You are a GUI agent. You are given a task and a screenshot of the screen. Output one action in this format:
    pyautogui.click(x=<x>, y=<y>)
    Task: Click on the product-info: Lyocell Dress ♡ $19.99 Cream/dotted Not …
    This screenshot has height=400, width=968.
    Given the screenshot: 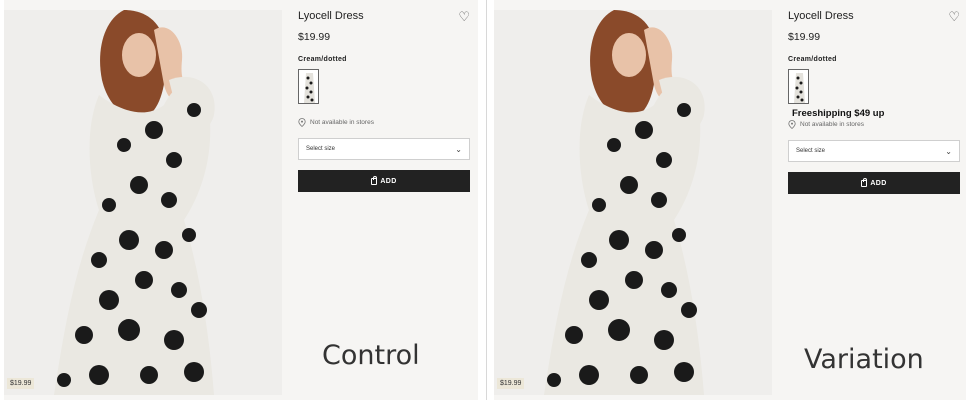 What is the action you would take?
    pyautogui.click(x=384, y=101)
    